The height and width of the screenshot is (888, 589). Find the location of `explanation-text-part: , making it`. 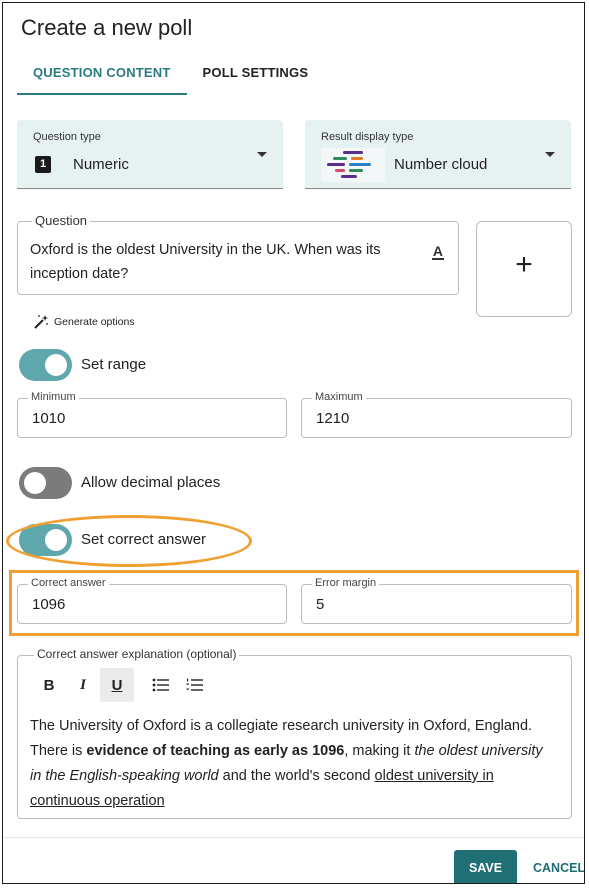

explanation-text-part: , making it is located at coordinates (379, 751).